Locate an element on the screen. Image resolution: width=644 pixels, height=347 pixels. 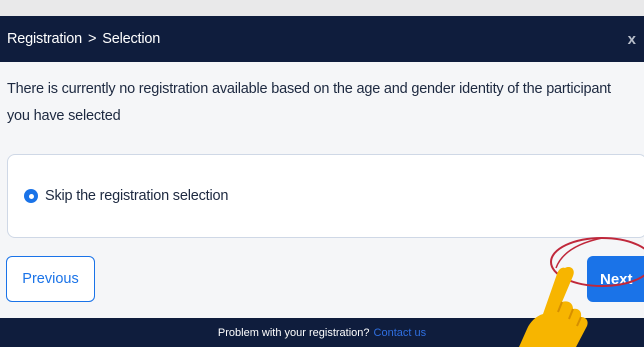
option-label: Skip the registration selection is located at coordinates (137, 196).